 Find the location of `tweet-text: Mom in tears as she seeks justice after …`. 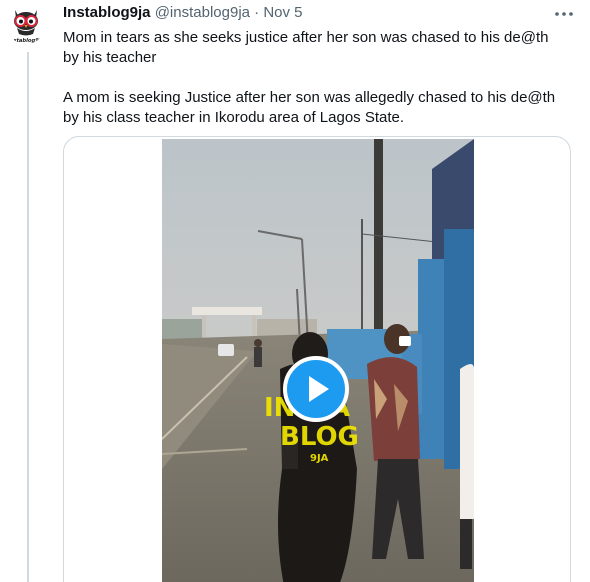

tweet-text: Mom in tears as she seeks justice after … is located at coordinates (315, 78).